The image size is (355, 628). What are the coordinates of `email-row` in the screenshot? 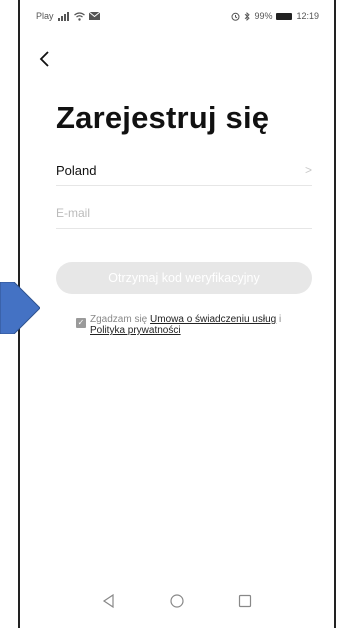 It's located at (184, 213).